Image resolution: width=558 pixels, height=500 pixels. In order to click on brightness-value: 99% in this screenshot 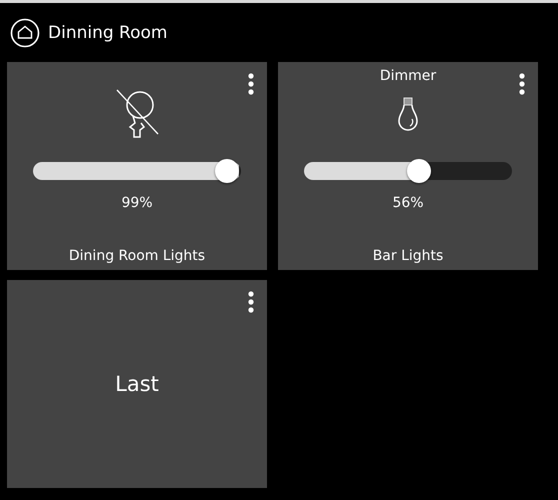, I will do `click(137, 203)`.